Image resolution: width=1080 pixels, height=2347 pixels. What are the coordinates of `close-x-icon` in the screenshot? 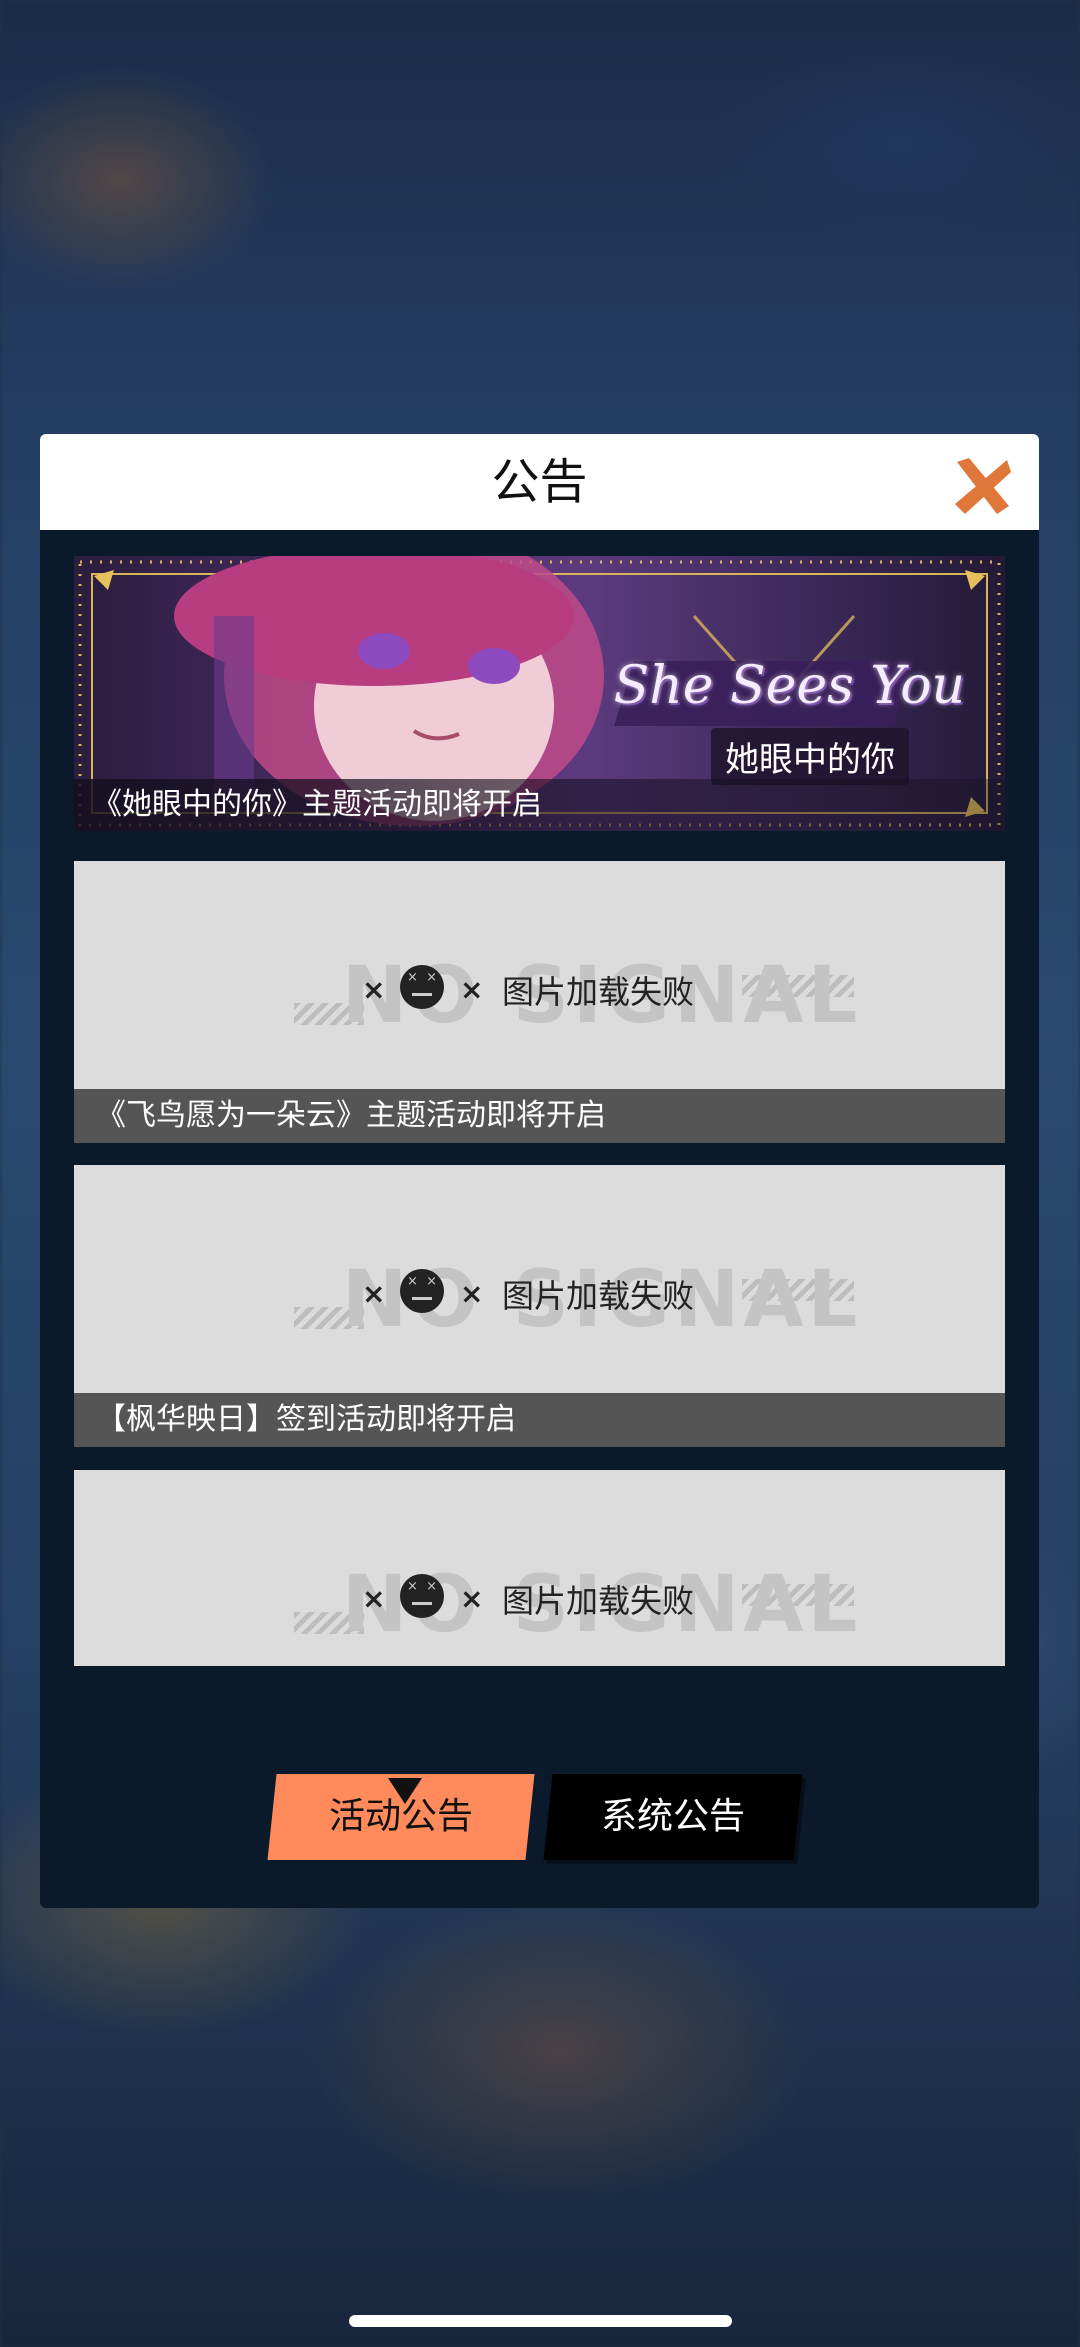 It's located at (983, 486).